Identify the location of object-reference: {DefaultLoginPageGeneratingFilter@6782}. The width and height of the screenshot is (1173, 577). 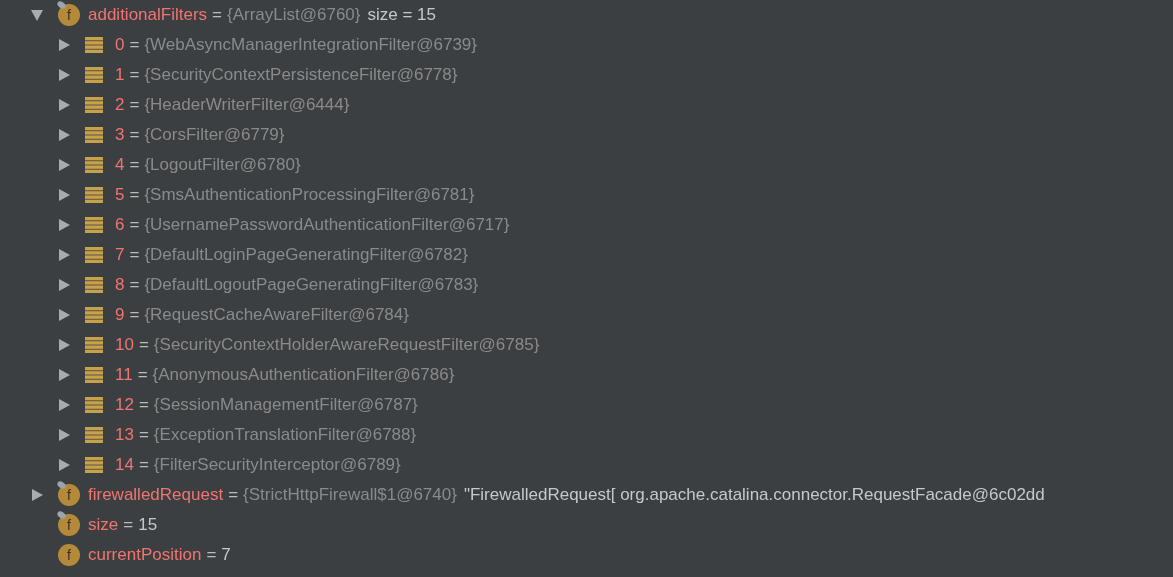
(306, 255).